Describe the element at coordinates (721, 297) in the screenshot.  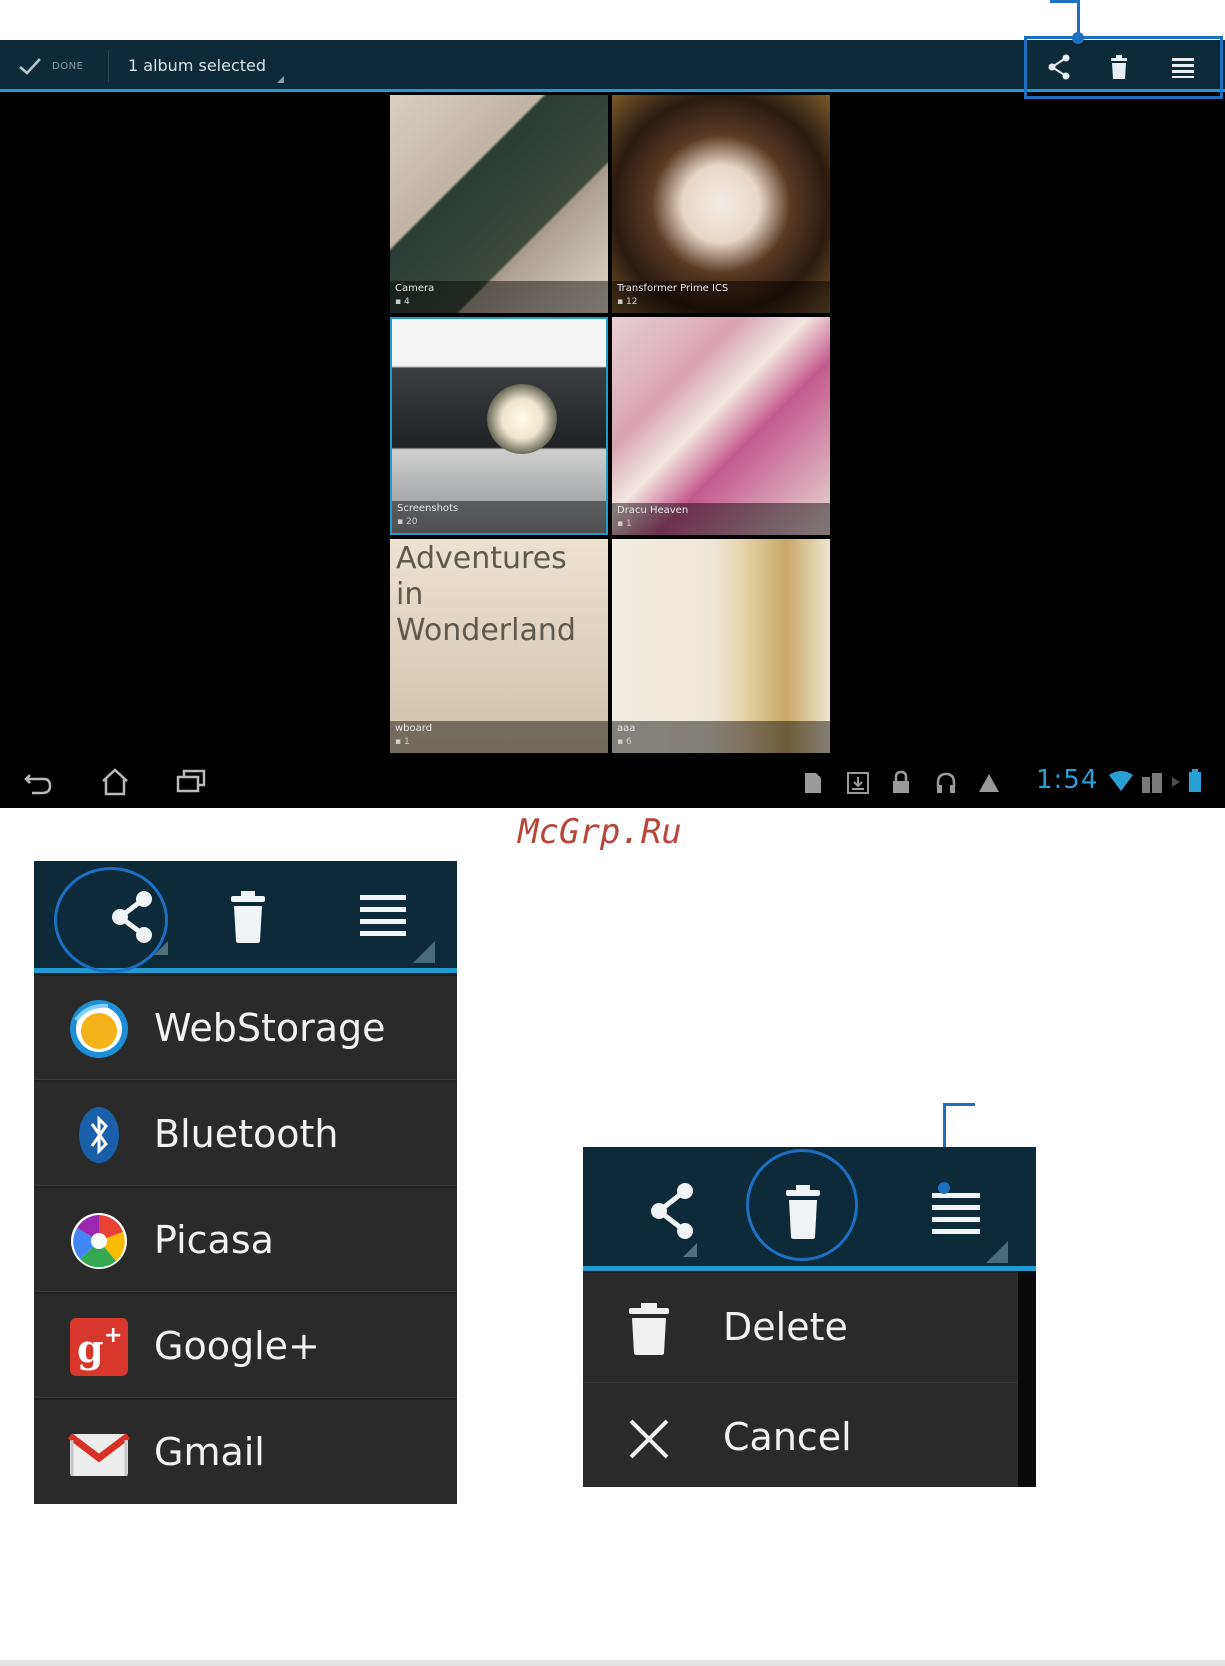
I see `album-caption: Transformer Prime ICS ▪ 12` at that location.